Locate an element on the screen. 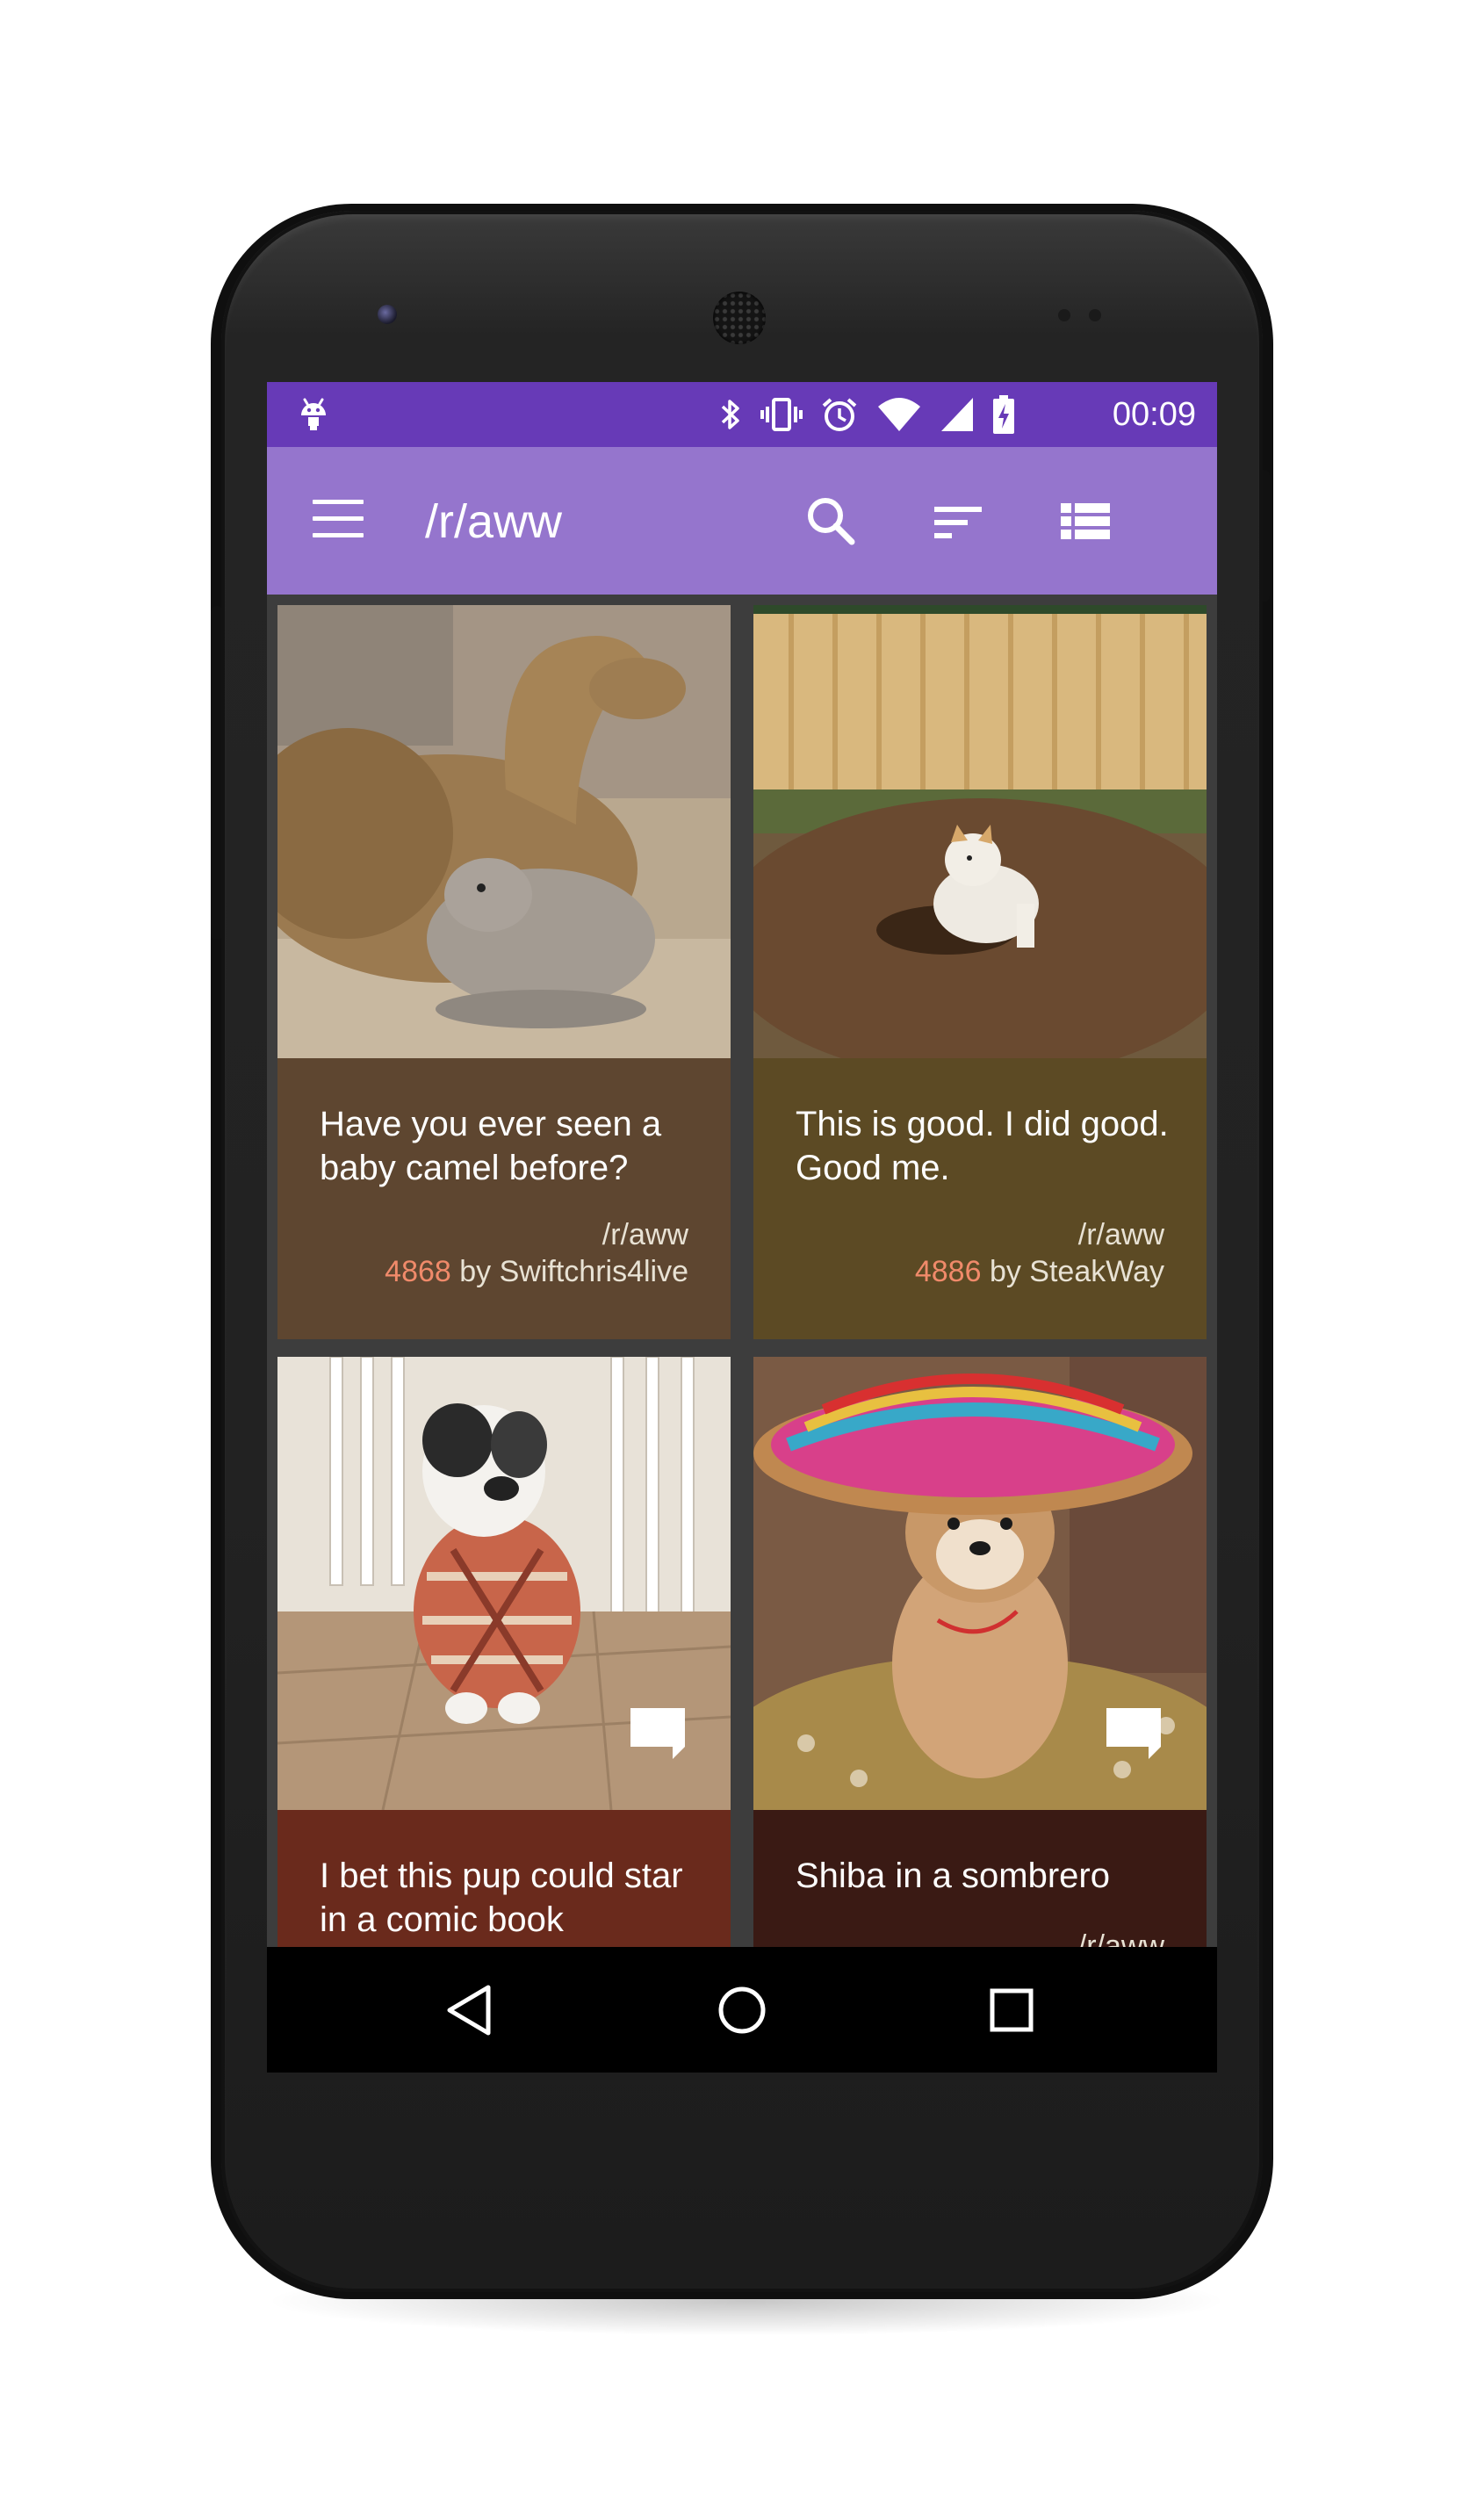 This screenshot has height=2509, width=1484. navigation-bar is located at coordinates (742, 2010).